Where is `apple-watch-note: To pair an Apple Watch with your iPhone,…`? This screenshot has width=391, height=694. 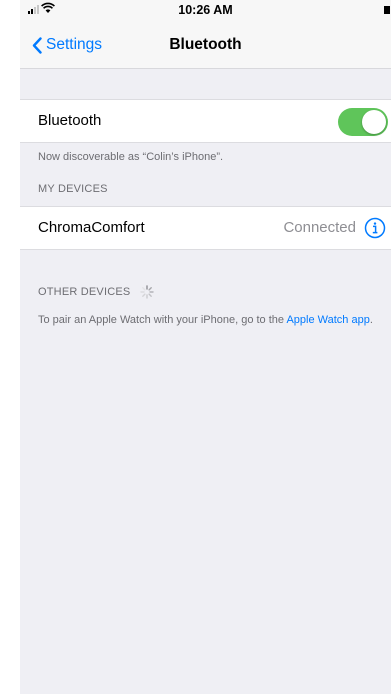 apple-watch-note: To pair an Apple Watch with your iPhone,… is located at coordinates (208, 320).